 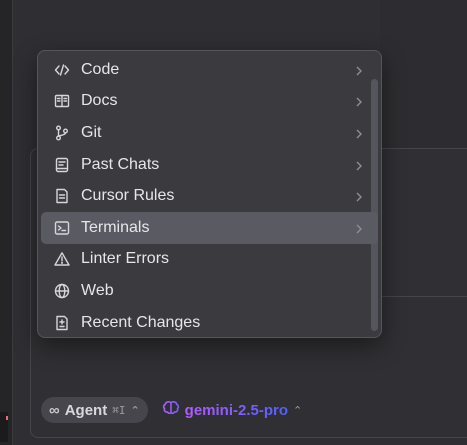 I want to click on diff-file-icon, so click(x=62, y=323).